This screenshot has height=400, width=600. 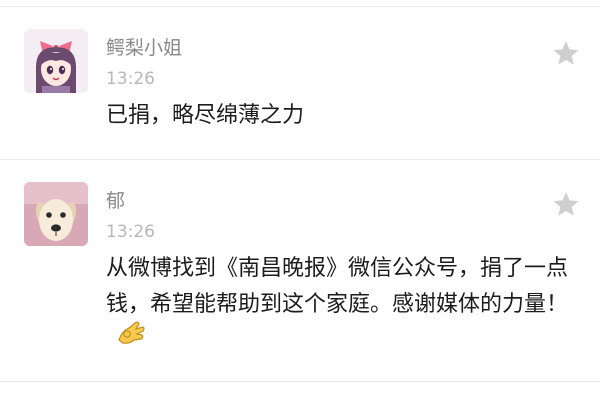 I want to click on username: 鳄梨小姐, so click(x=144, y=46).